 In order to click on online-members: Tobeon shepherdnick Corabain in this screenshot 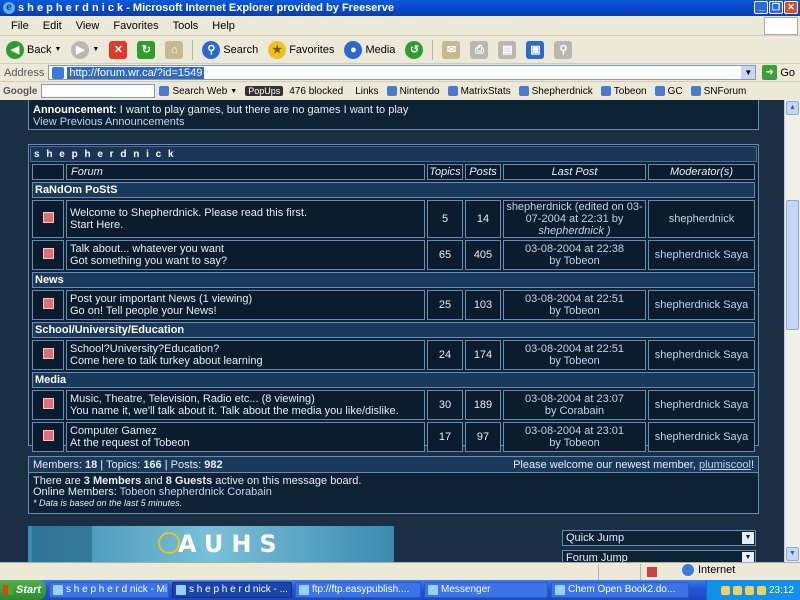, I will do `click(196, 492)`.